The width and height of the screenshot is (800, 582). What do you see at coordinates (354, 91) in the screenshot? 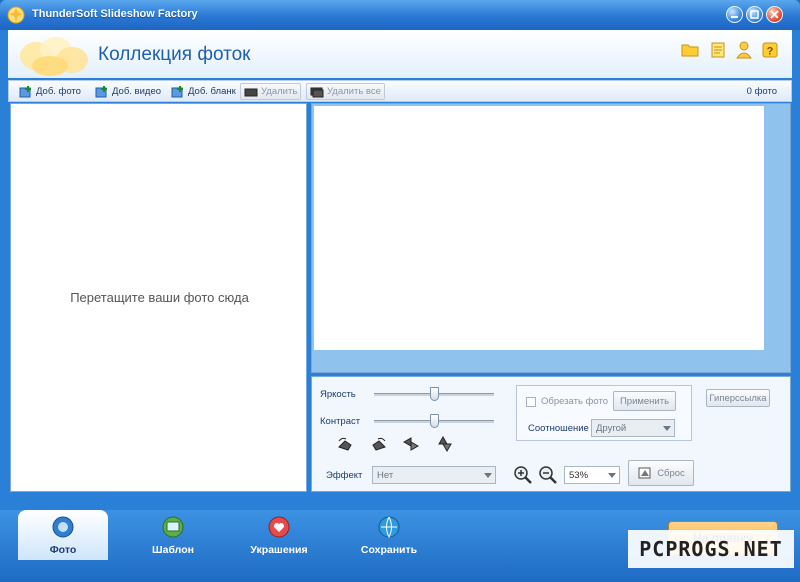
I see `delete-all-label: Удалить все` at bounding box center [354, 91].